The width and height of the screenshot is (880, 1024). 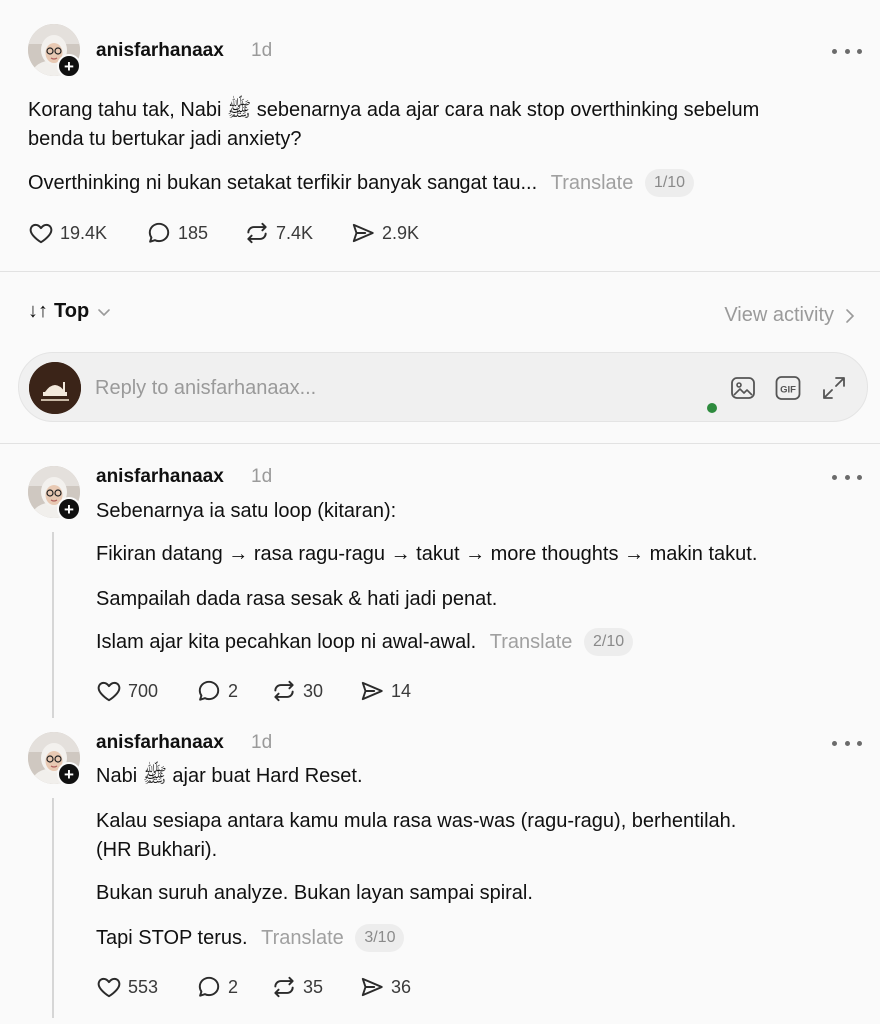 I want to click on page-counter-badge: 1/10, so click(x=669, y=183).